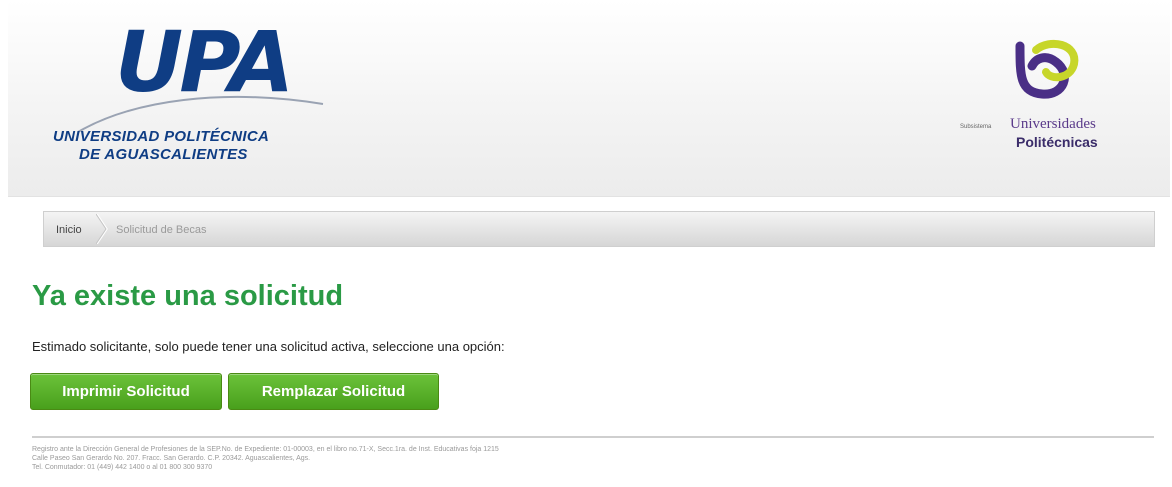  What do you see at coordinates (102, 229) in the screenshot?
I see `breadcrumb-separator-icon` at bounding box center [102, 229].